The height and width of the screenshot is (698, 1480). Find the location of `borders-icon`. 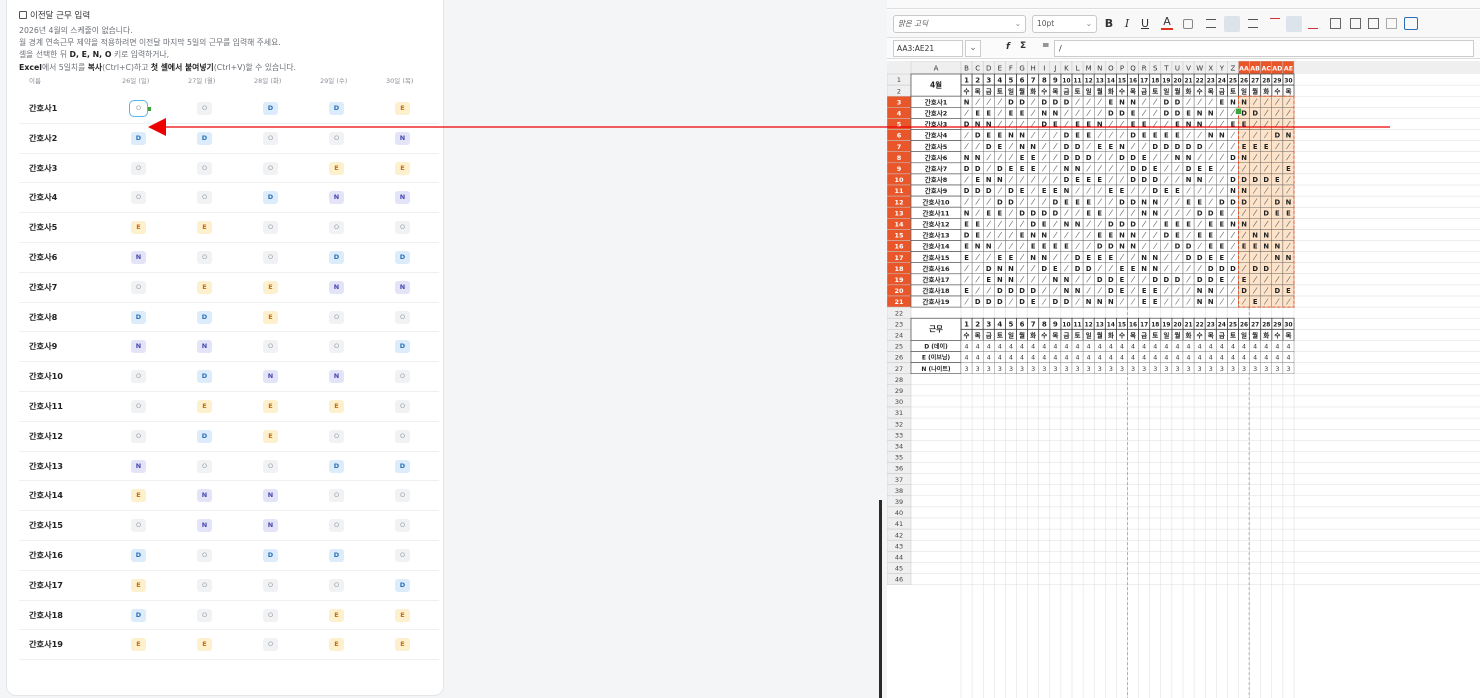

borders-icon is located at coordinates (1373, 23).